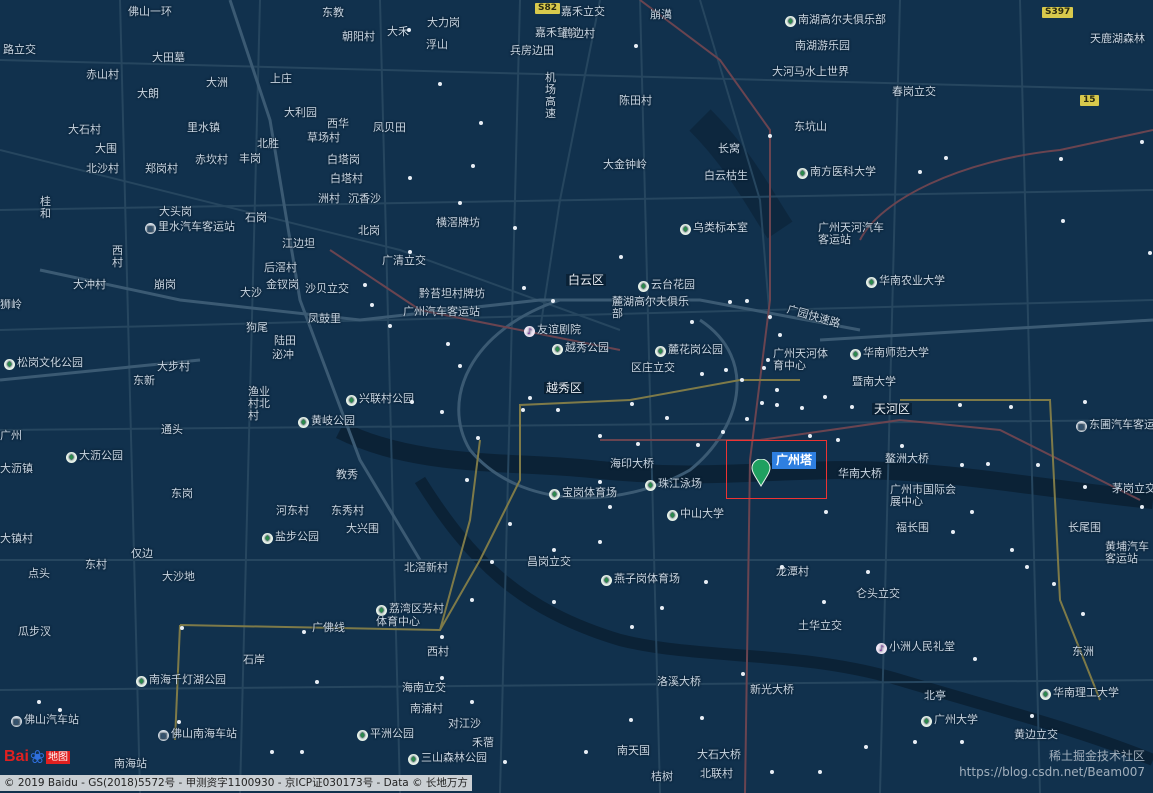  What do you see at coordinates (16, 538) in the screenshot?
I see `map-label: 大镇村` at bounding box center [16, 538].